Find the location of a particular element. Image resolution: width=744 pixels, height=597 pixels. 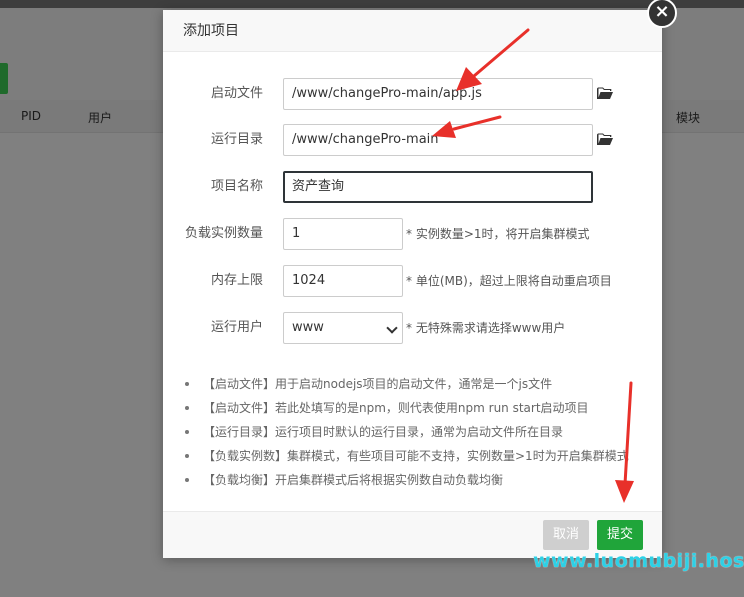

tip-text: 【启动文件】用于启动nodejs项目的启动文件，通常是一个js文件 is located at coordinates (378, 384).